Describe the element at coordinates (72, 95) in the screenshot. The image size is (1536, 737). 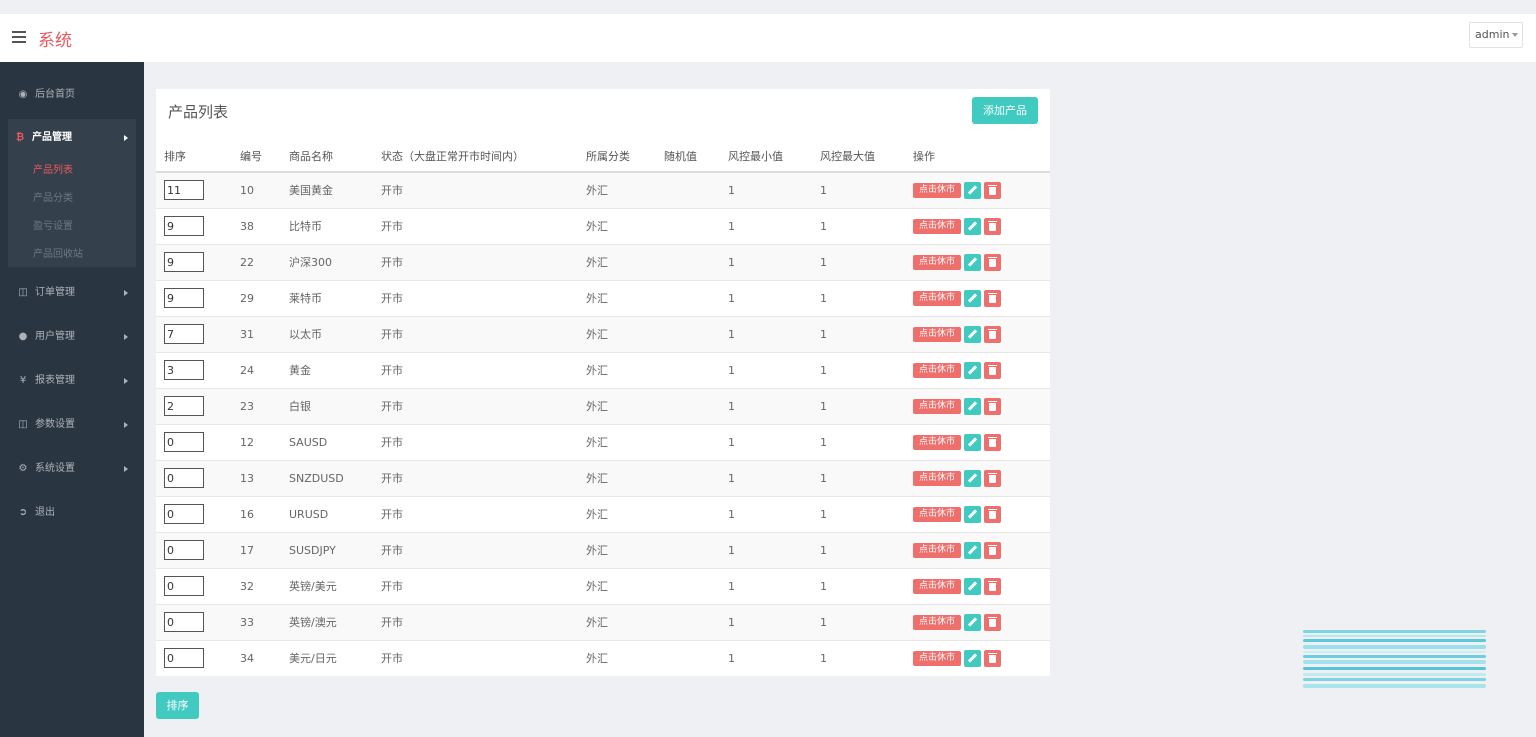
I see `sidebar-item-home: ◉ 后台首页` at that location.